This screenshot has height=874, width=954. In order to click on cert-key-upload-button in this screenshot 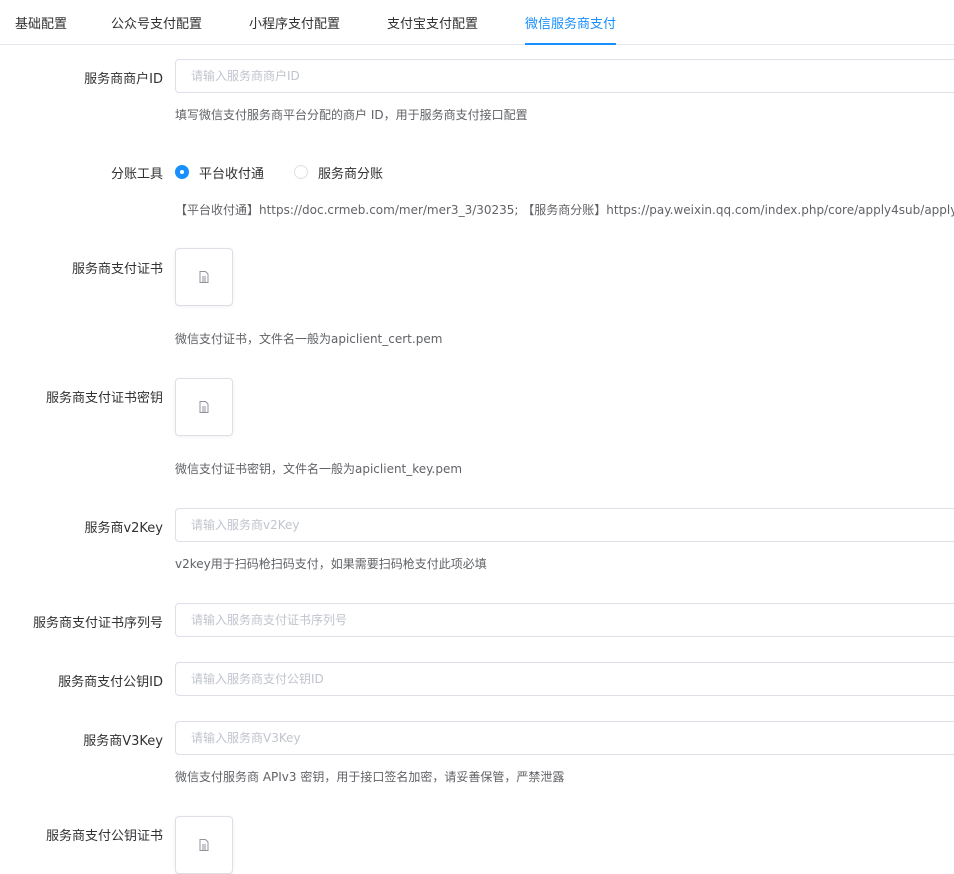, I will do `click(204, 407)`.